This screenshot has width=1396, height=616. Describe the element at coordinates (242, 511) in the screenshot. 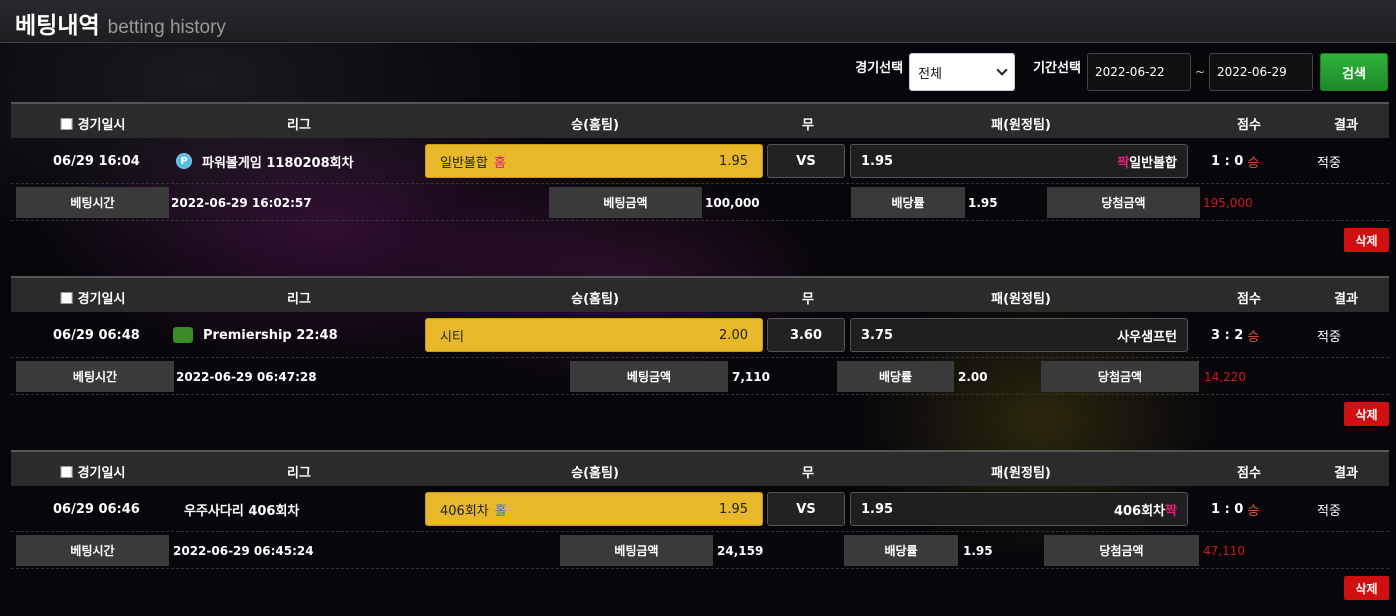

I see `game-league: 우주사다리 406회차` at that location.